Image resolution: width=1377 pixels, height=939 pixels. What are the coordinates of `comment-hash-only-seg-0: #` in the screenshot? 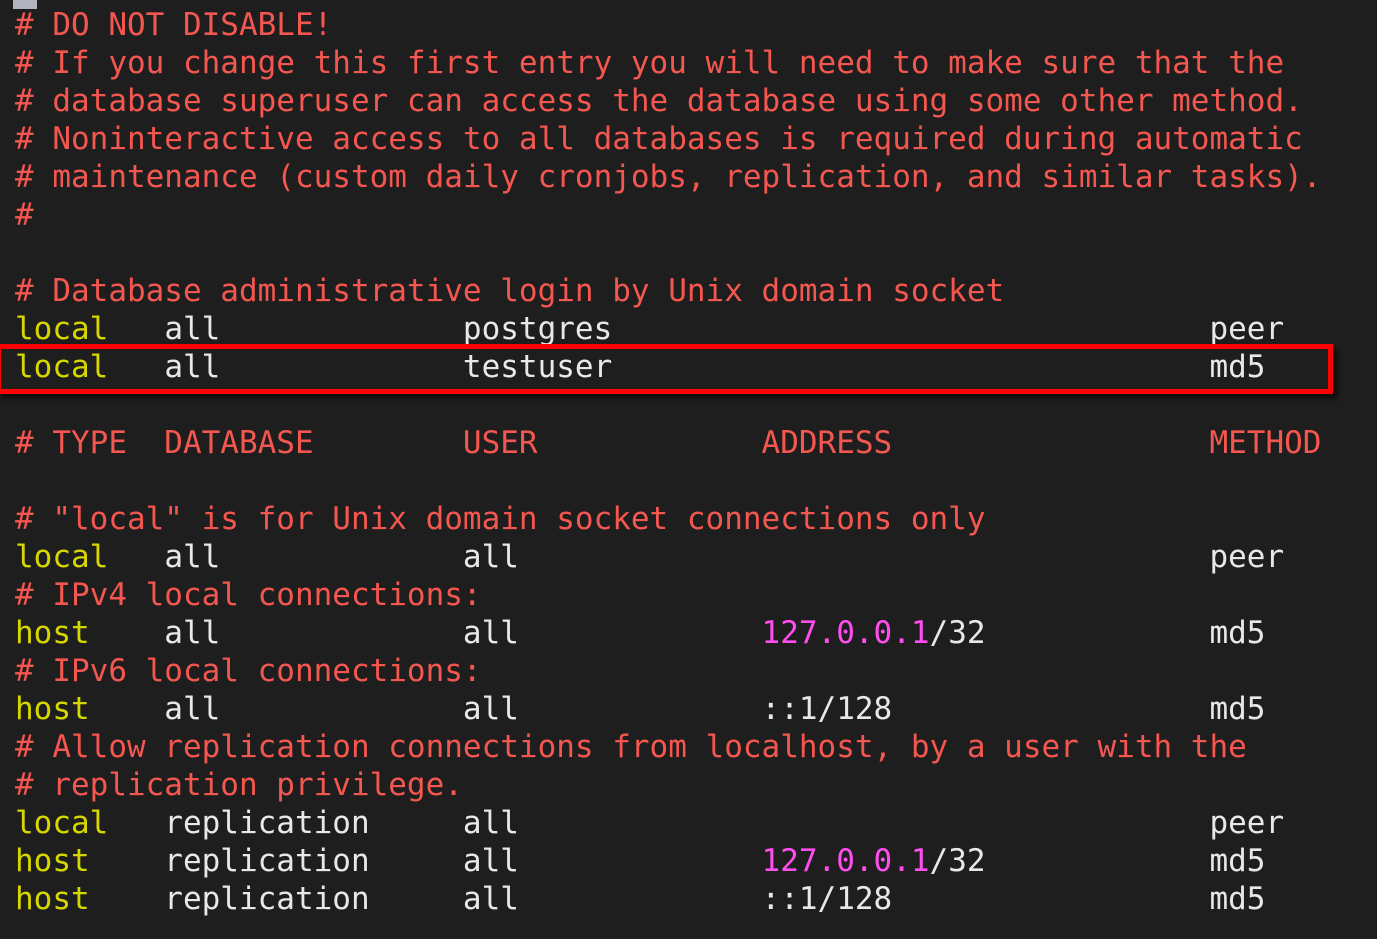 It's located at (24, 215).